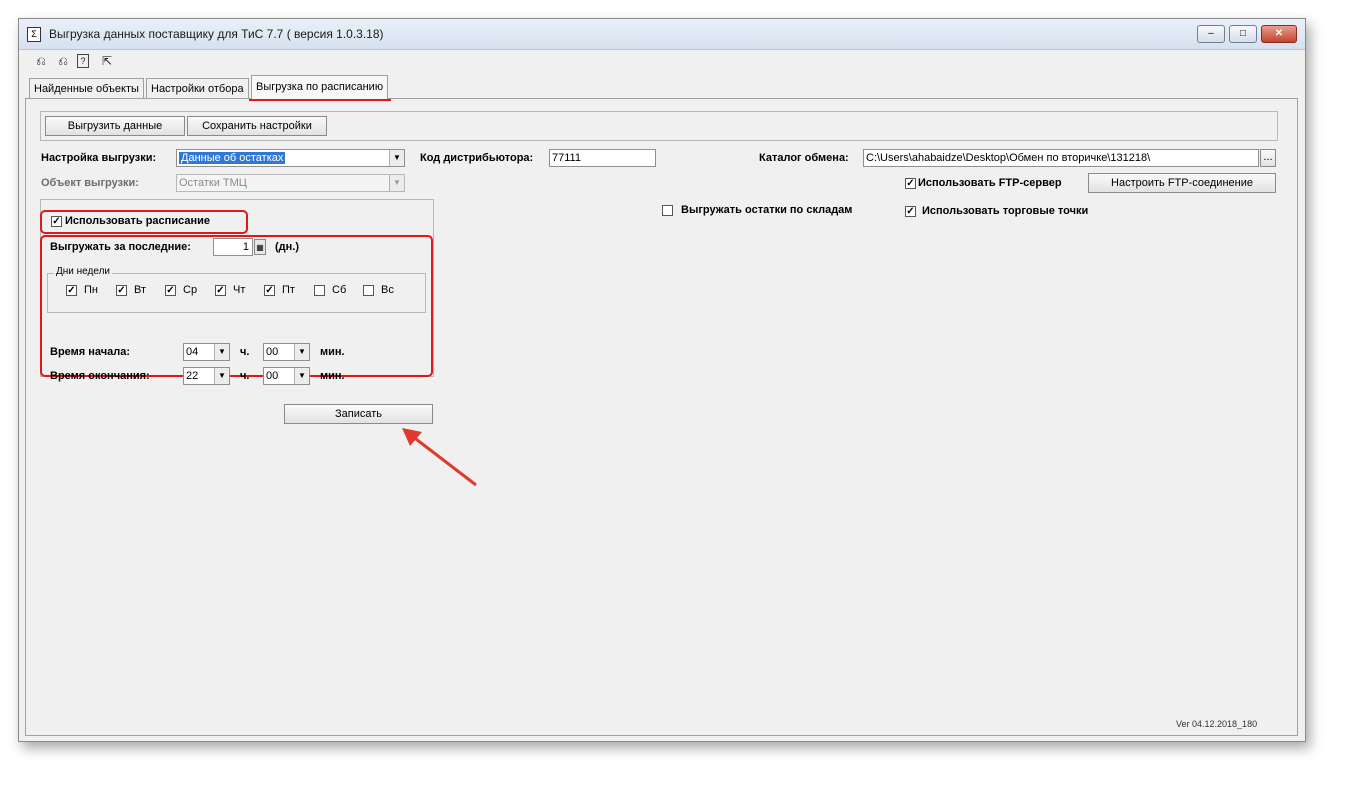  I want to click on pointer-help-icon: ⇱, so click(107, 61).